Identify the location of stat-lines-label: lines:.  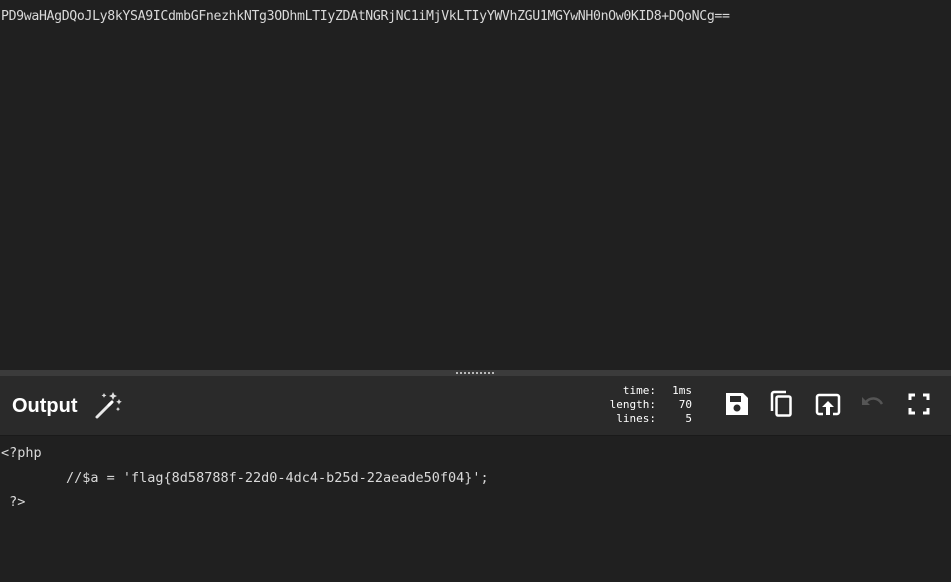
(636, 418).